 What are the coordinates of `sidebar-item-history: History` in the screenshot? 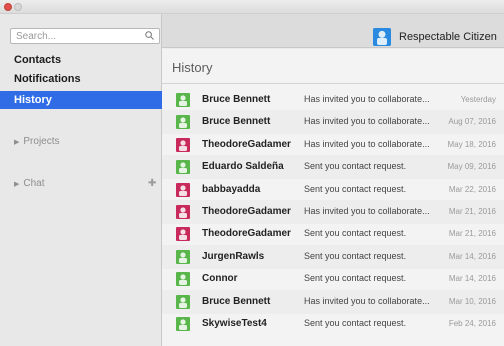 It's located at (81, 100).